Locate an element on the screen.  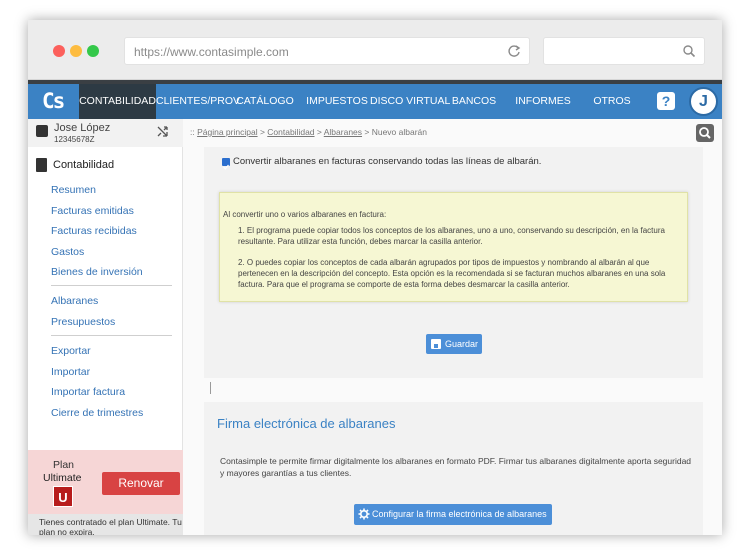
sidebar-item-resumen: Resumen is located at coordinates (73, 190).